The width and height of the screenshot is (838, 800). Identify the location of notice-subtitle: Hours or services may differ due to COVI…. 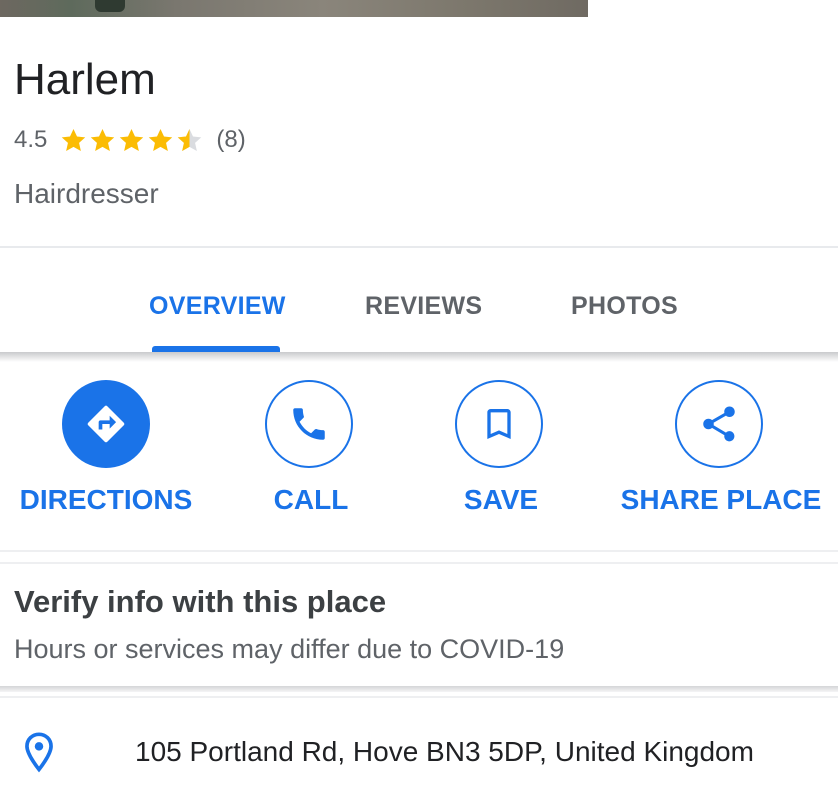
(289, 649).